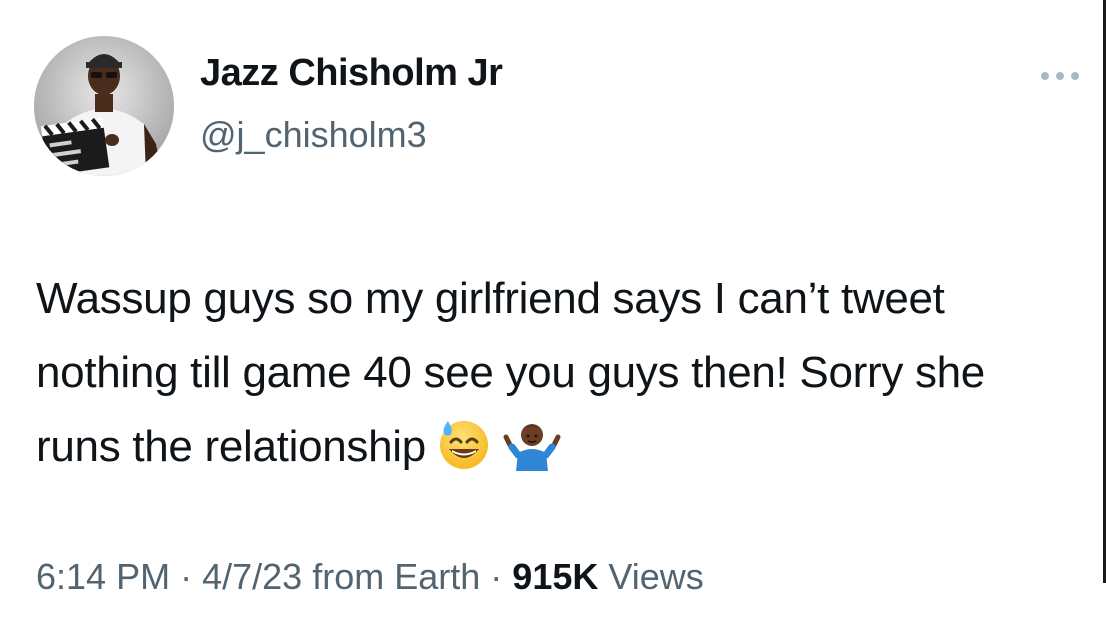  What do you see at coordinates (655, 576) in the screenshot?
I see `views-label: Views` at bounding box center [655, 576].